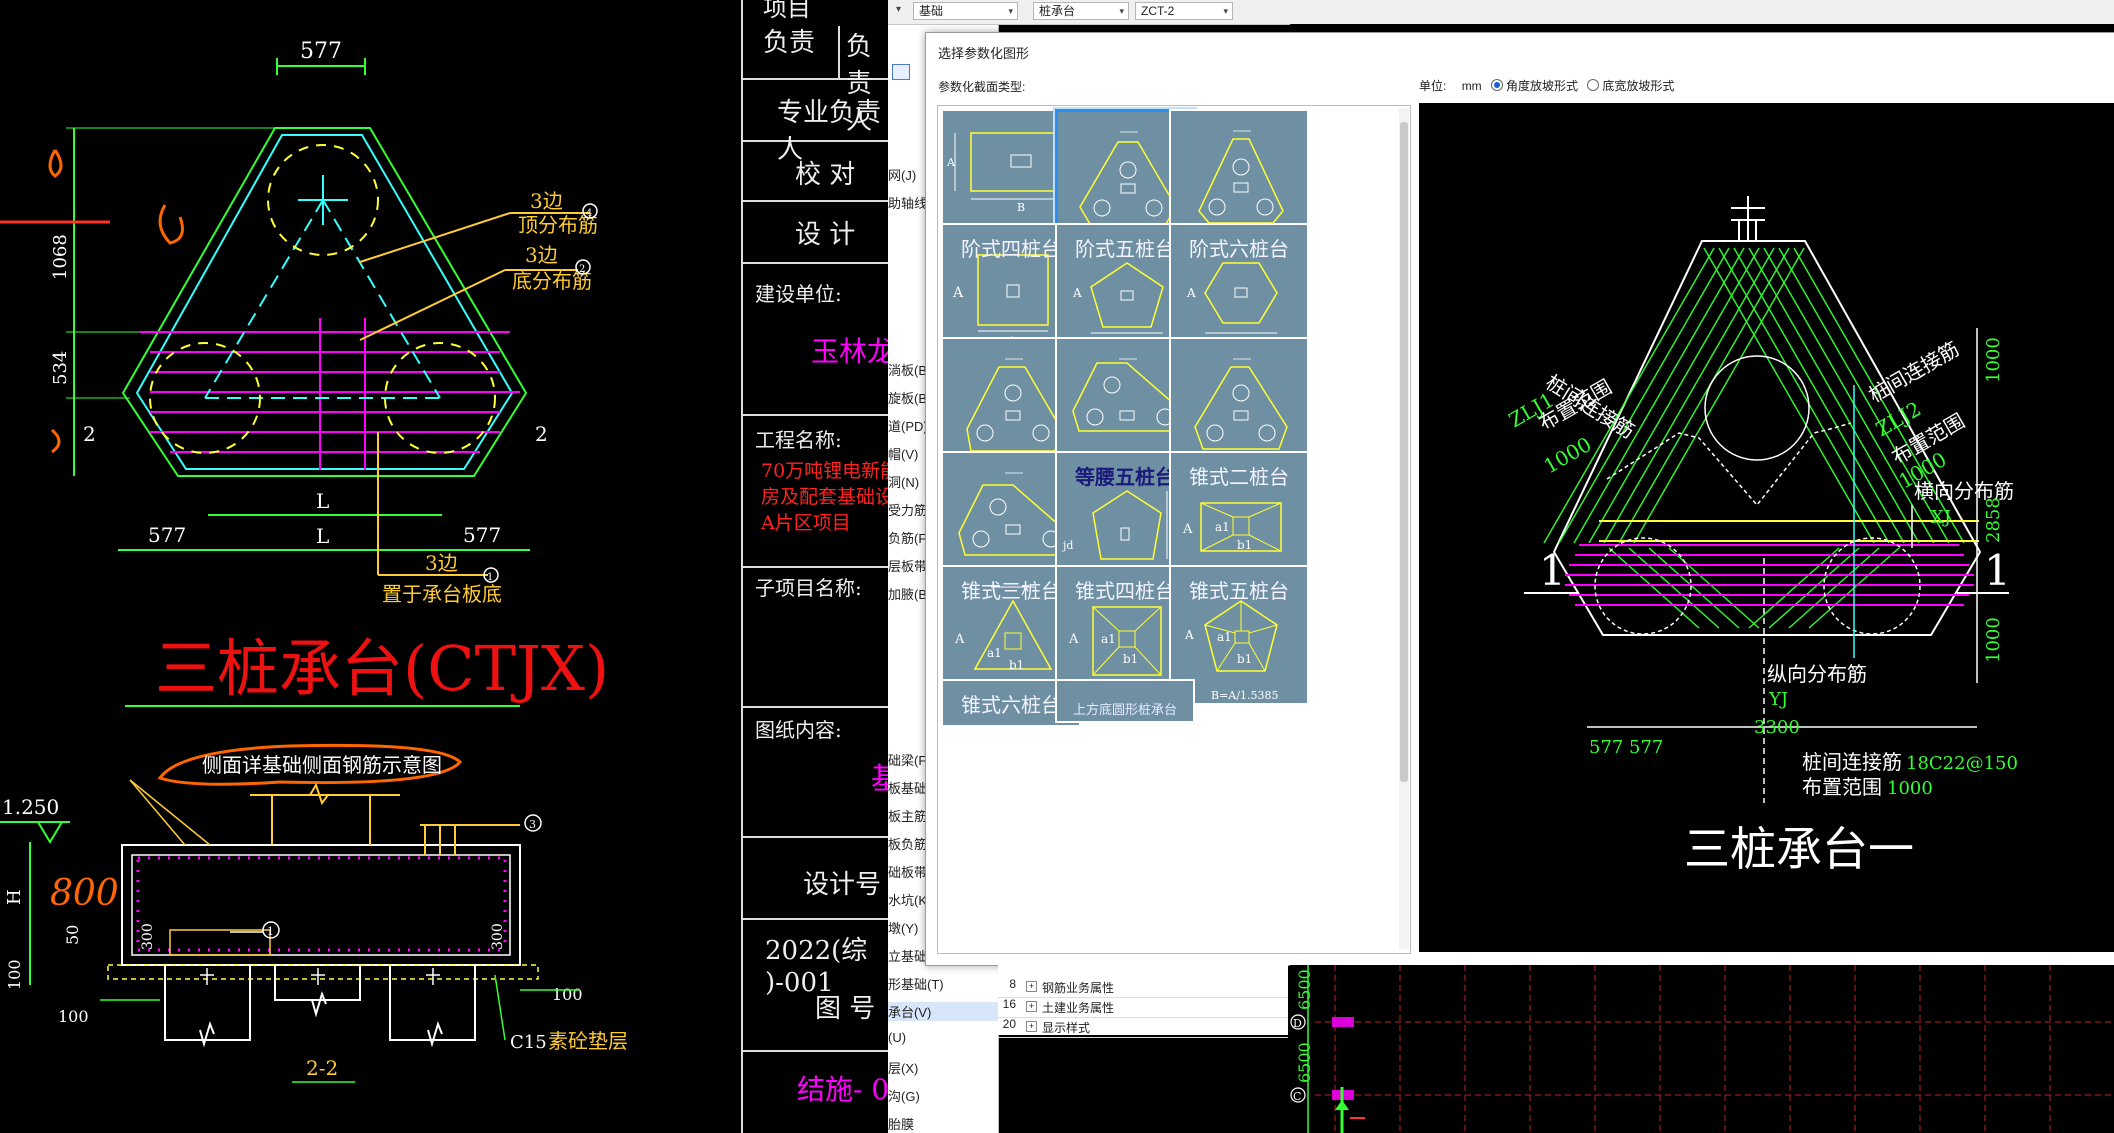  What do you see at coordinates (322, 501) in the screenshot?
I see `dim-L-1: L` at bounding box center [322, 501].